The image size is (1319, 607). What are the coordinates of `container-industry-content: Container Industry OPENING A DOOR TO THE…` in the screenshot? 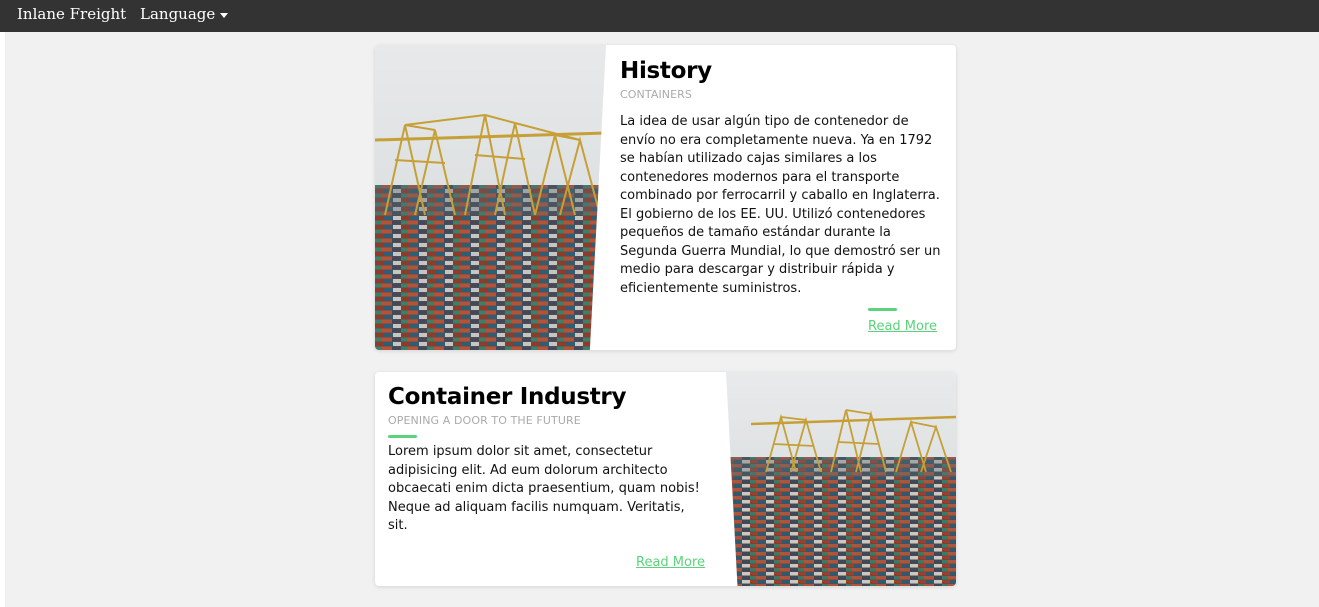 It's located at (548, 459).